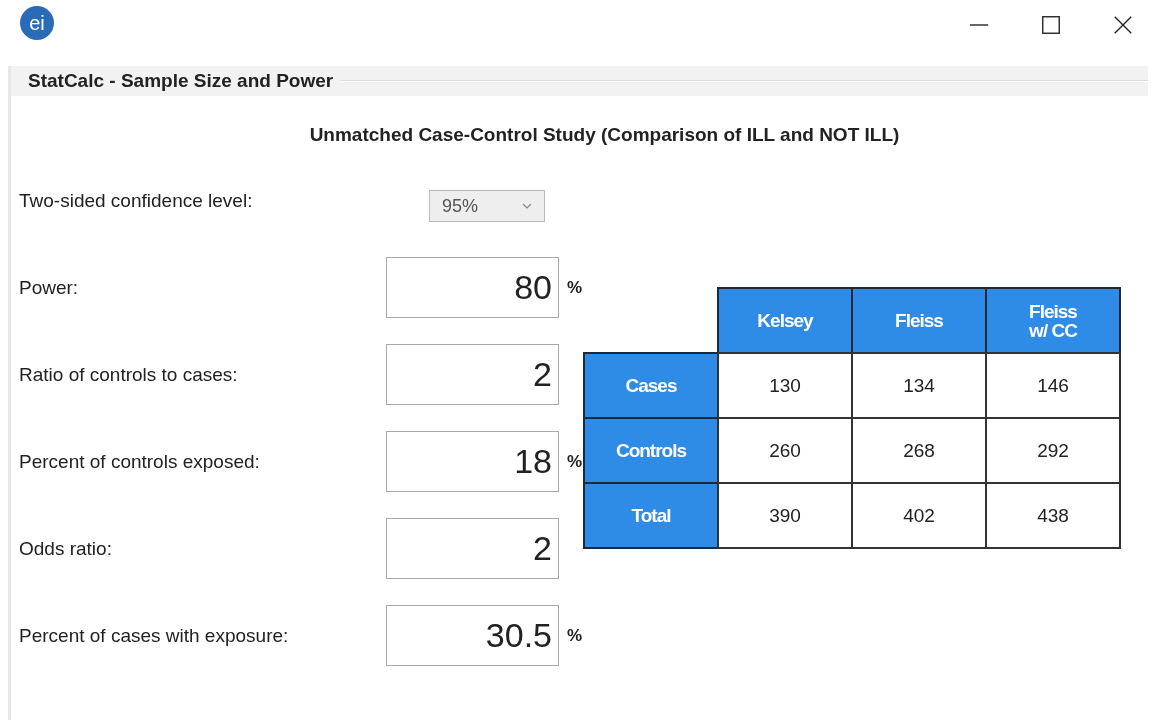 The image size is (1160, 720). Describe the element at coordinates (919, 320) in the screenshot. I see `column-header: Fleiss` at that location.